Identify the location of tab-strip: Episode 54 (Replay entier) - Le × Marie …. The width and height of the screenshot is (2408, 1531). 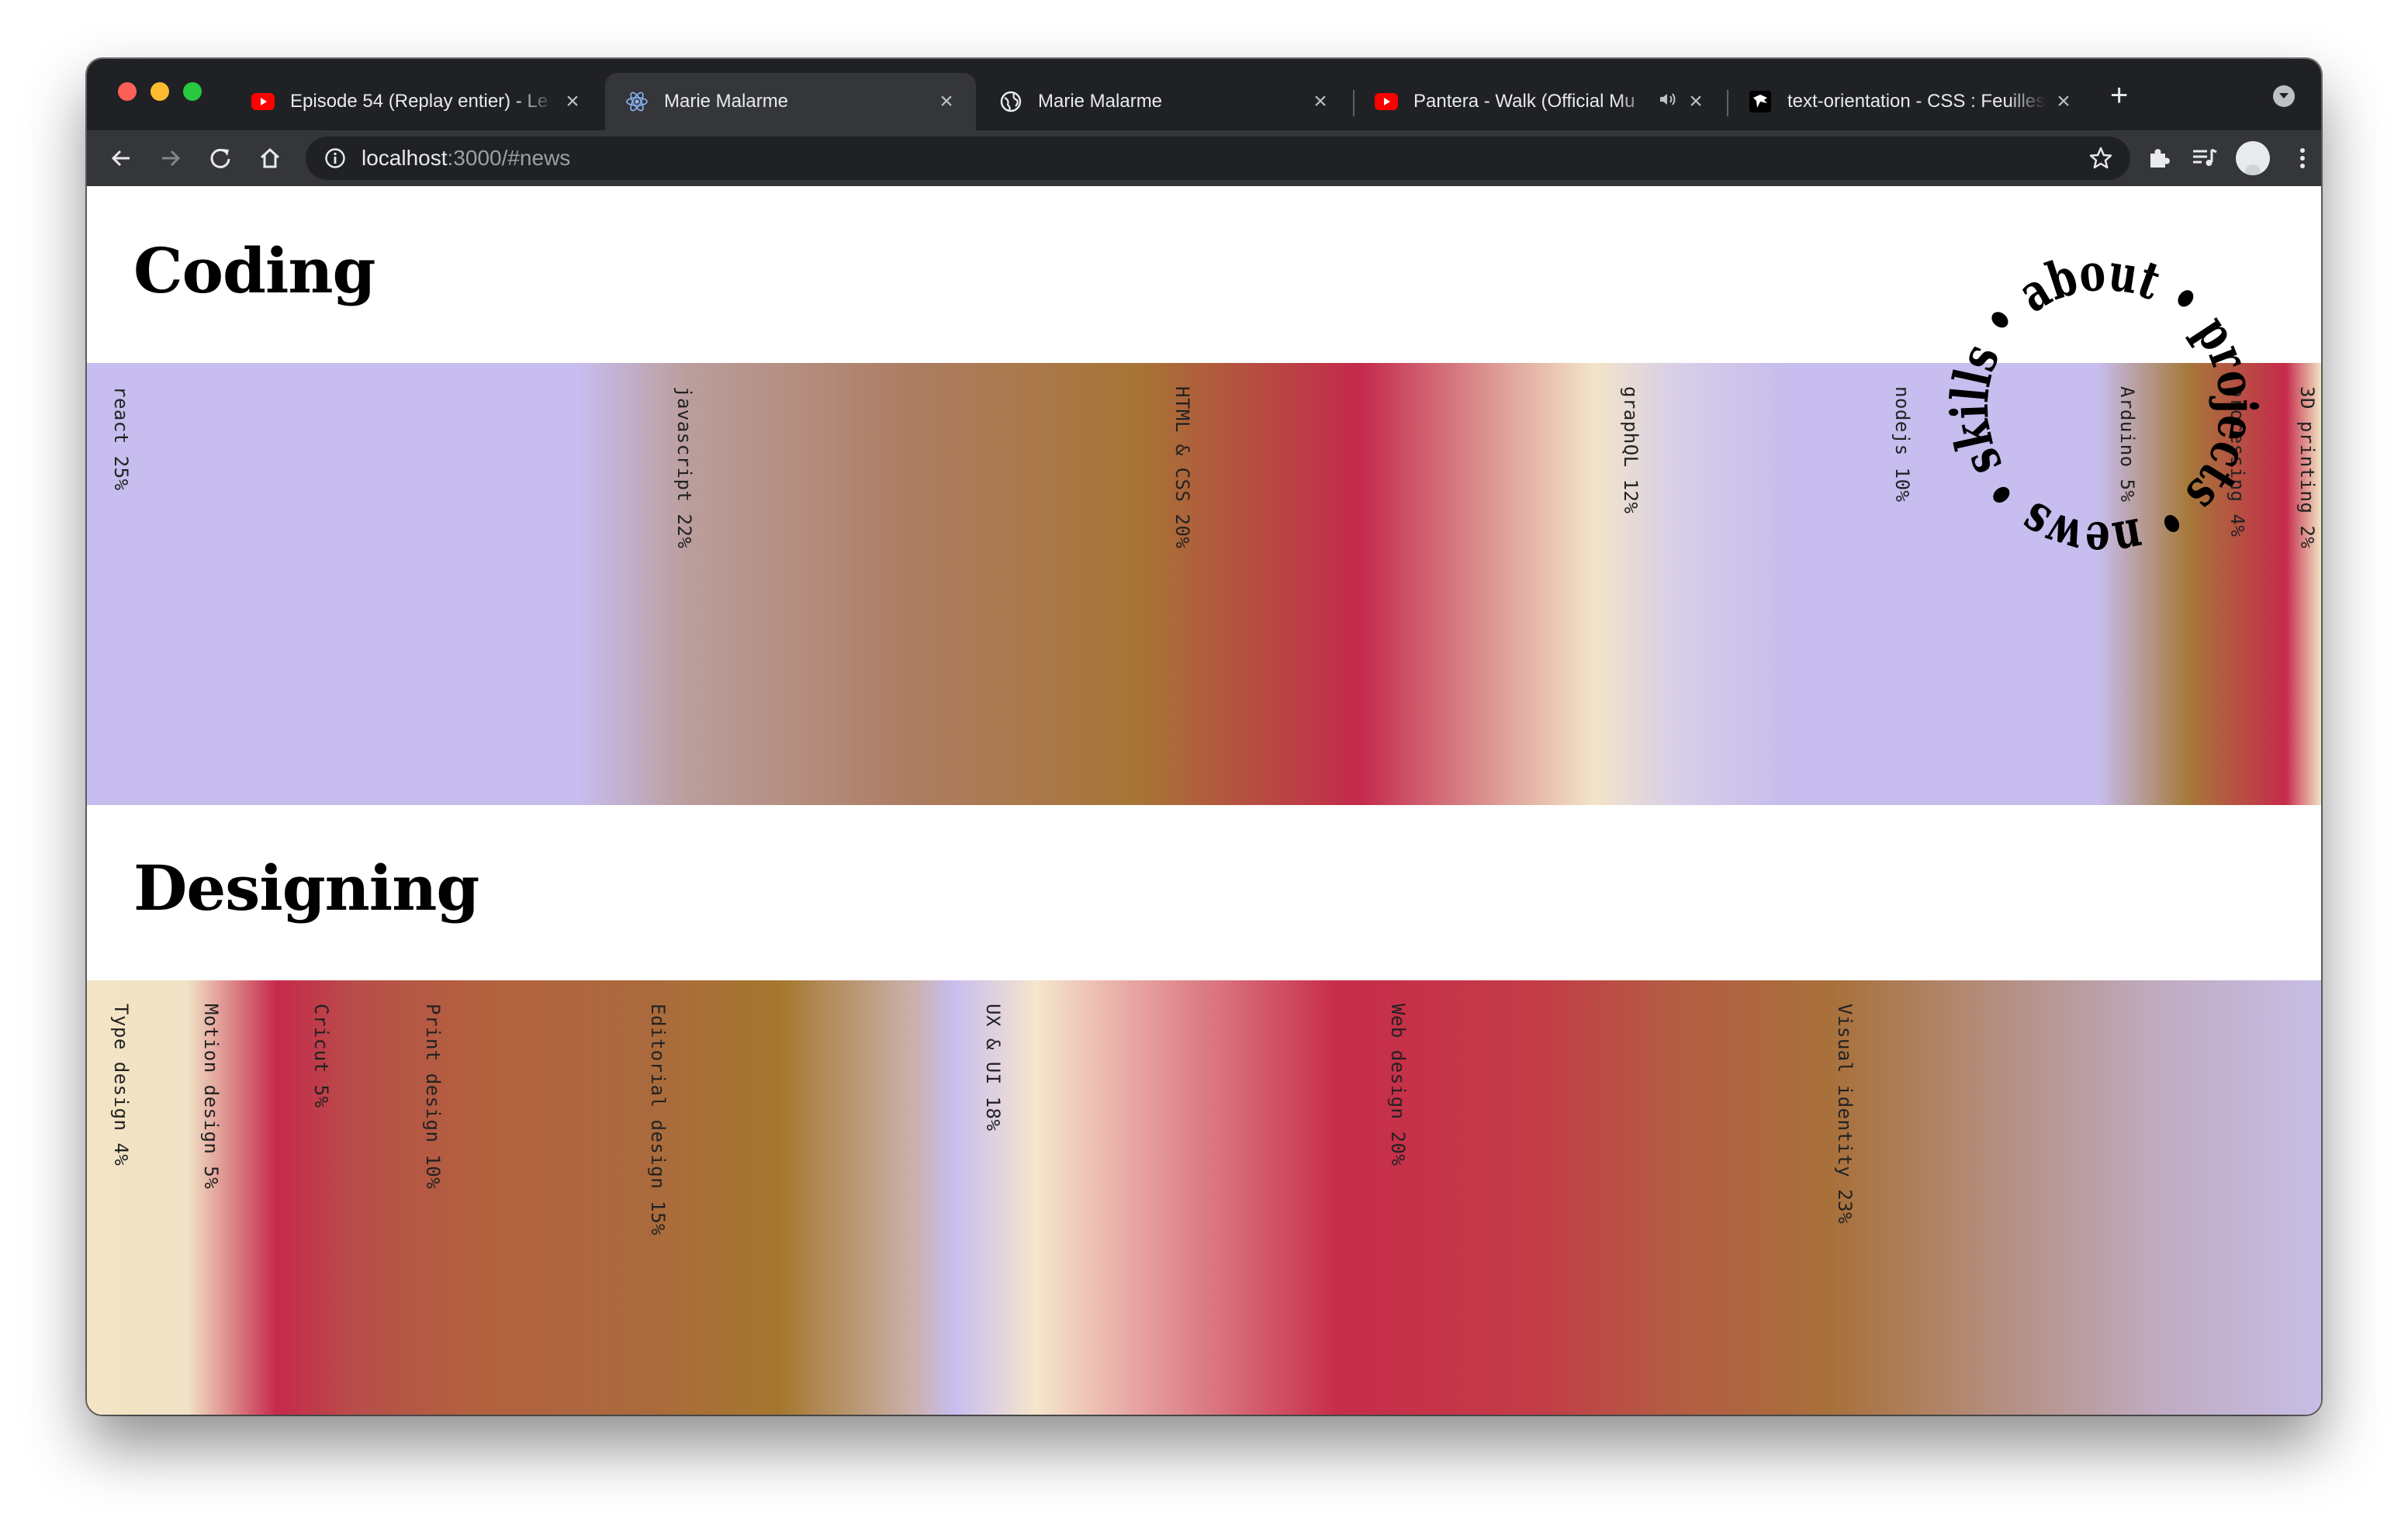
(1204, 94).